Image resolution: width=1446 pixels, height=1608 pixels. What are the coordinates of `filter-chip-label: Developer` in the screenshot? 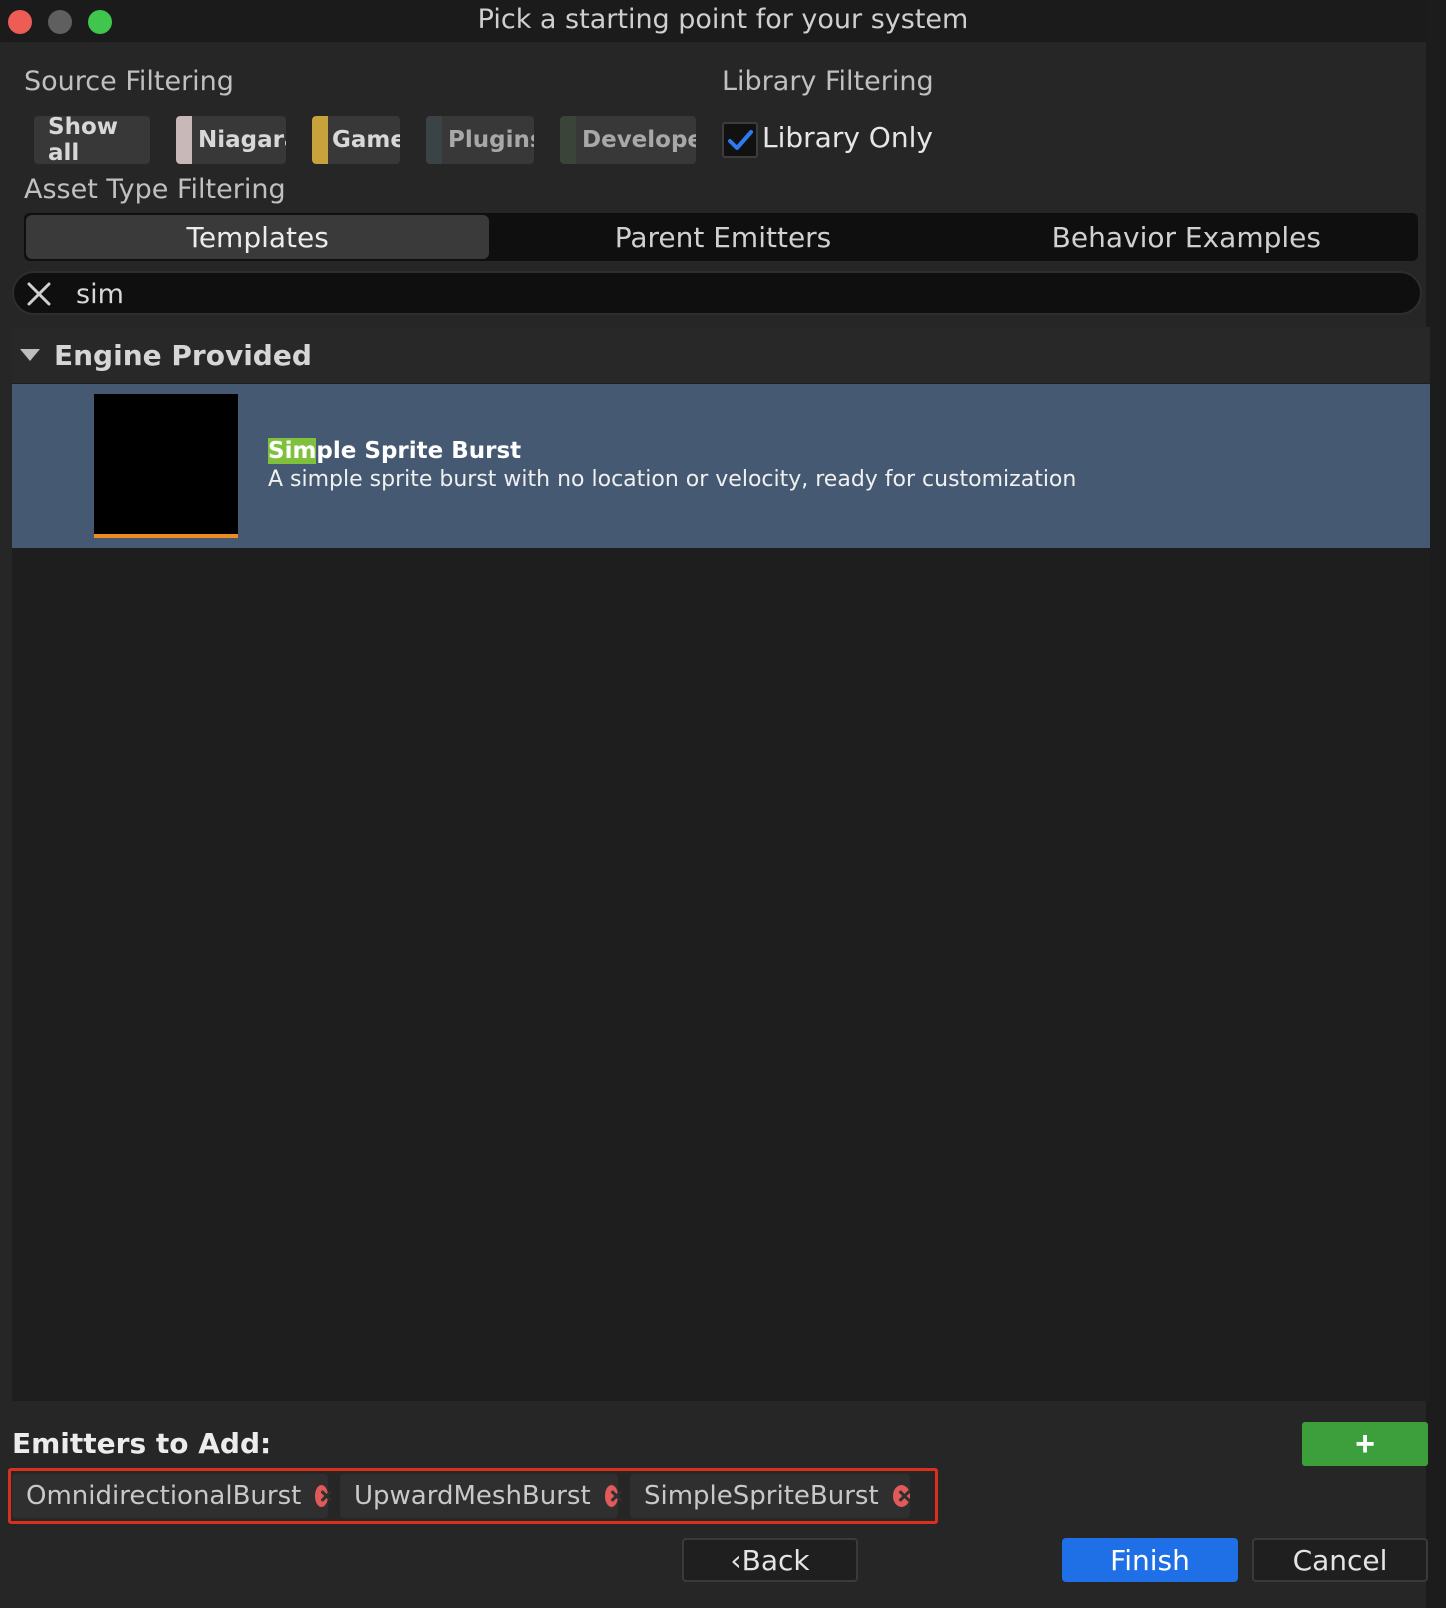 It's located at (639, 140).